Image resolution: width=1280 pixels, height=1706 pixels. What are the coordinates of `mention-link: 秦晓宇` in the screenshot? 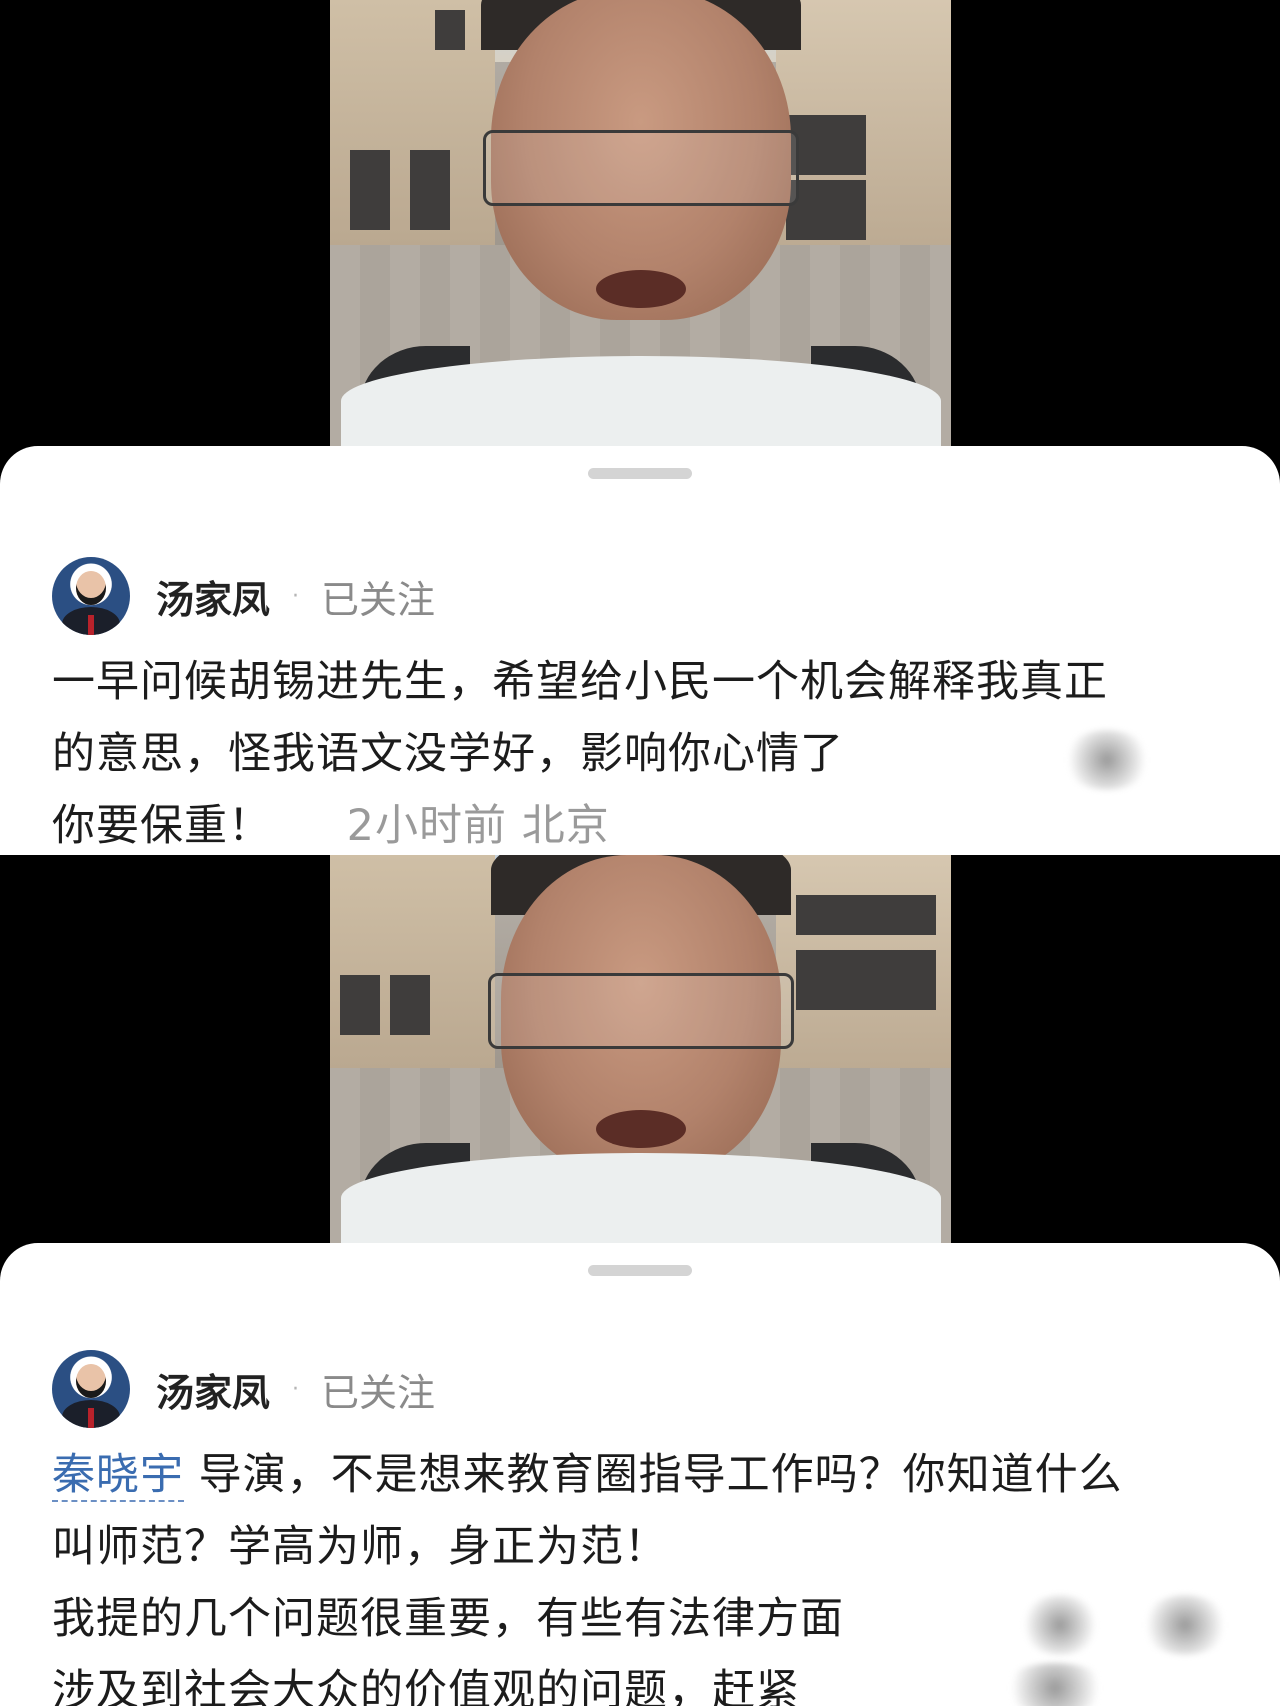 It's located at (118, 1476).